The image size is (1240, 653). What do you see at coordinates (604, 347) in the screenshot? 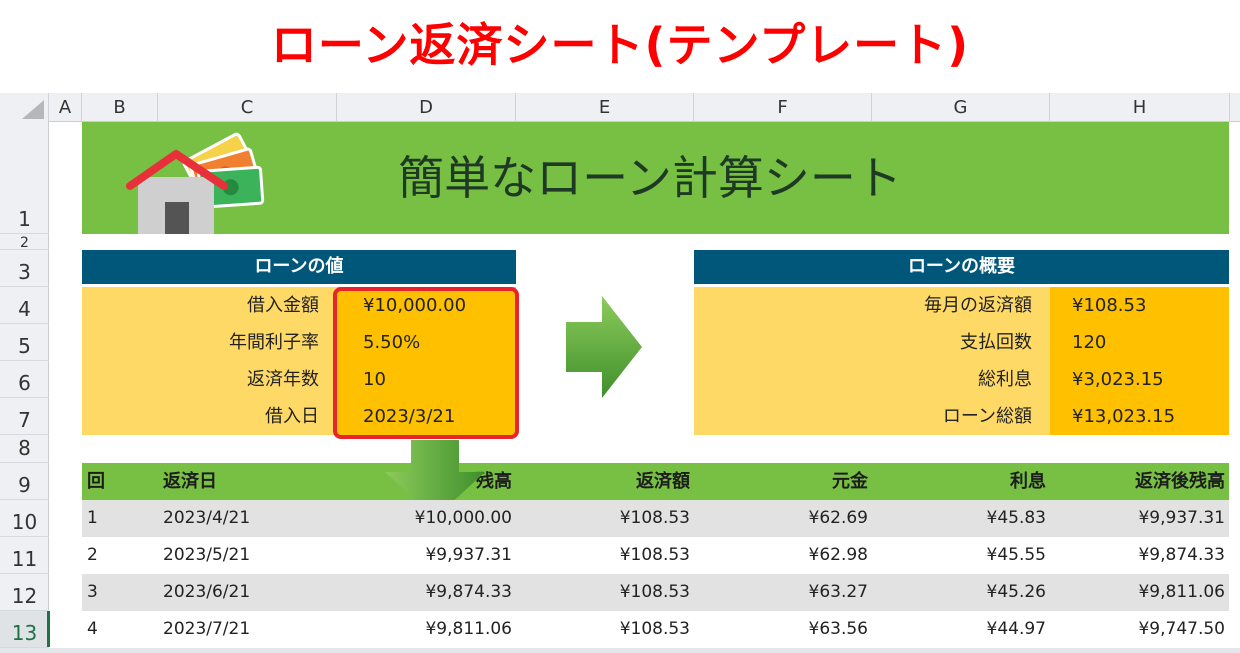
I see `right-arrow-icon` at bounding box center [604, 347].